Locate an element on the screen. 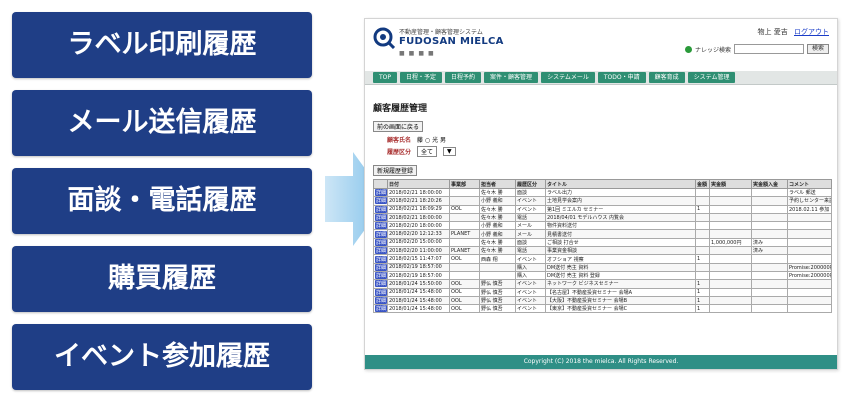 The width and height of the screenshot is (848, 400). cell-title: 【大阪】不動産投資セミナー 会場B is located at coordinates (620, 300).